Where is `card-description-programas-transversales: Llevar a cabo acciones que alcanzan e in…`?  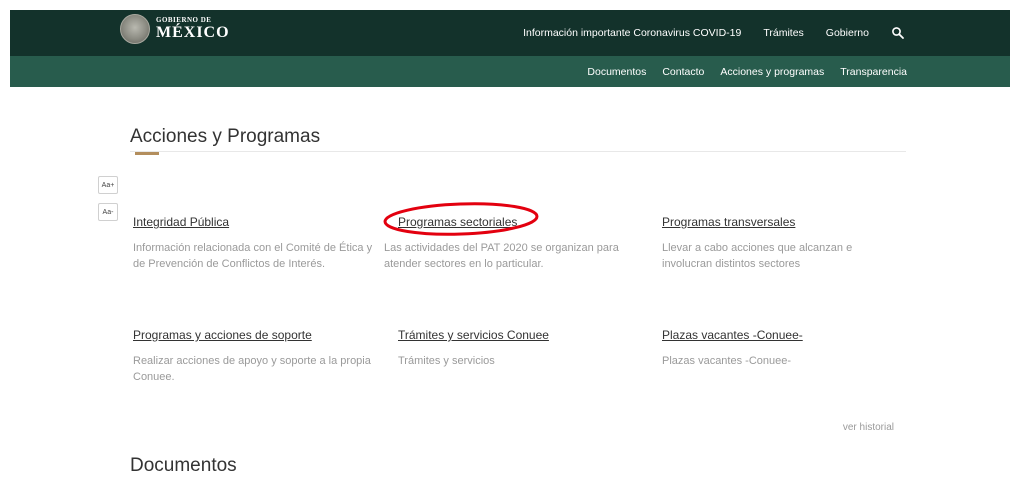
card-description-programas-transversales: Llevar a cabo acciones que alcanzan e in… is located at coordinates (757, 256).